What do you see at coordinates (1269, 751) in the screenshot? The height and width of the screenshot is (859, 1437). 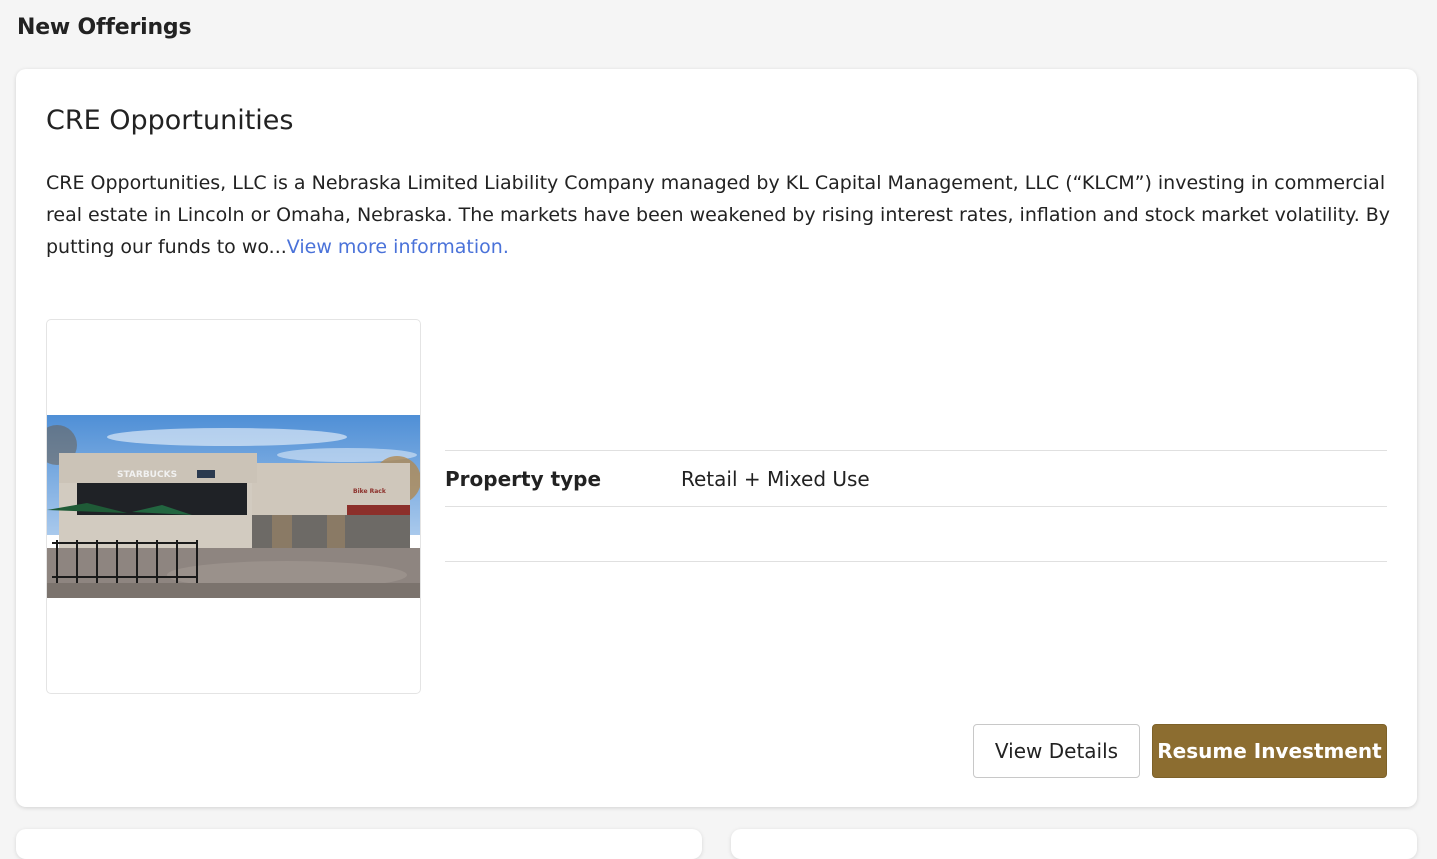 I see `resume-investment-button: Resume Investment` at bounding box center [1269, 751].